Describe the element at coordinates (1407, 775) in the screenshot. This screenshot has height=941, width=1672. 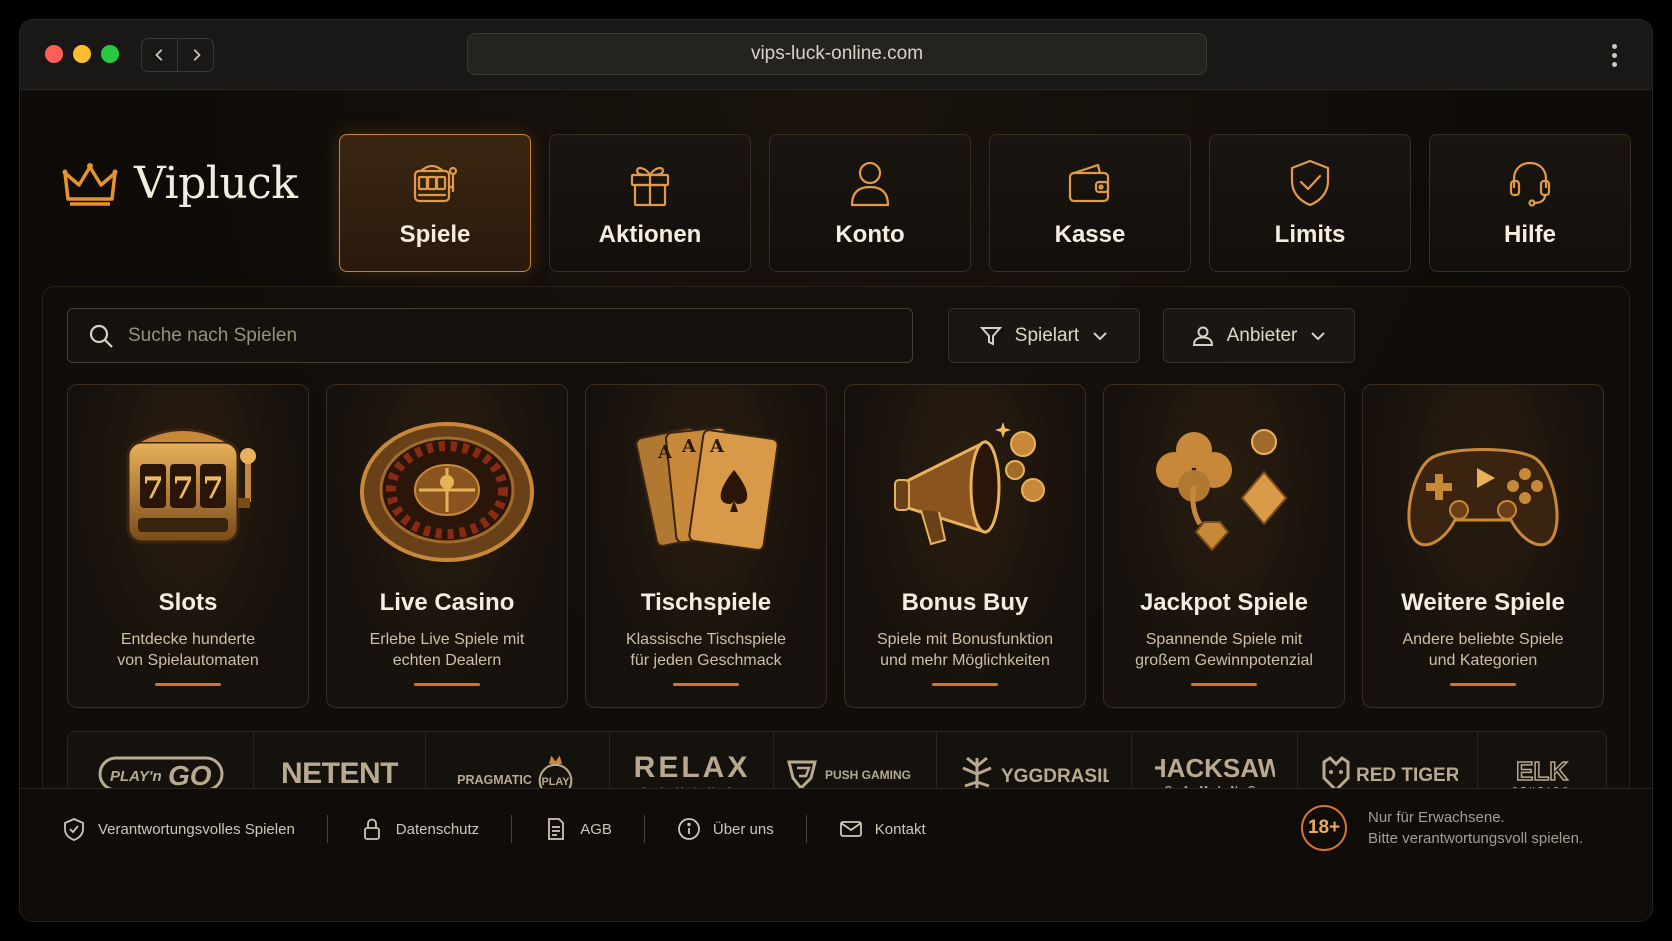
I see `svg-text: RED TIGER` at that location.